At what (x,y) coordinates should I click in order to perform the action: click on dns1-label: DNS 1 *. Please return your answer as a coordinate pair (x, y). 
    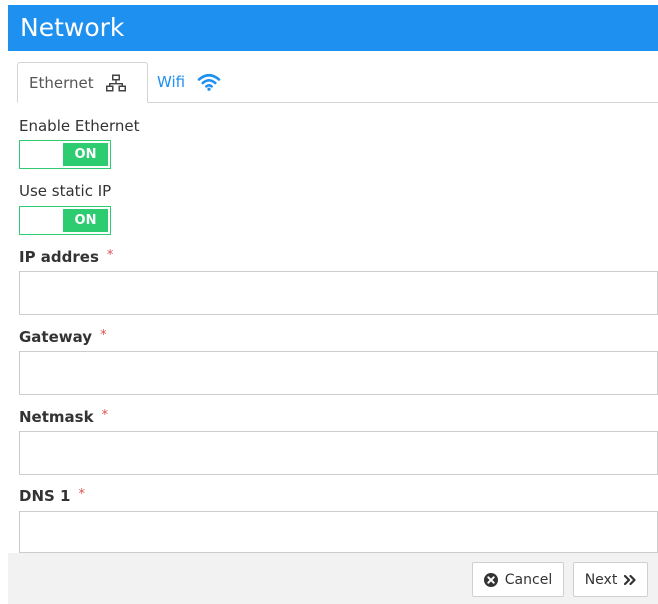
    Looking at the image, I should click on (52, 496).